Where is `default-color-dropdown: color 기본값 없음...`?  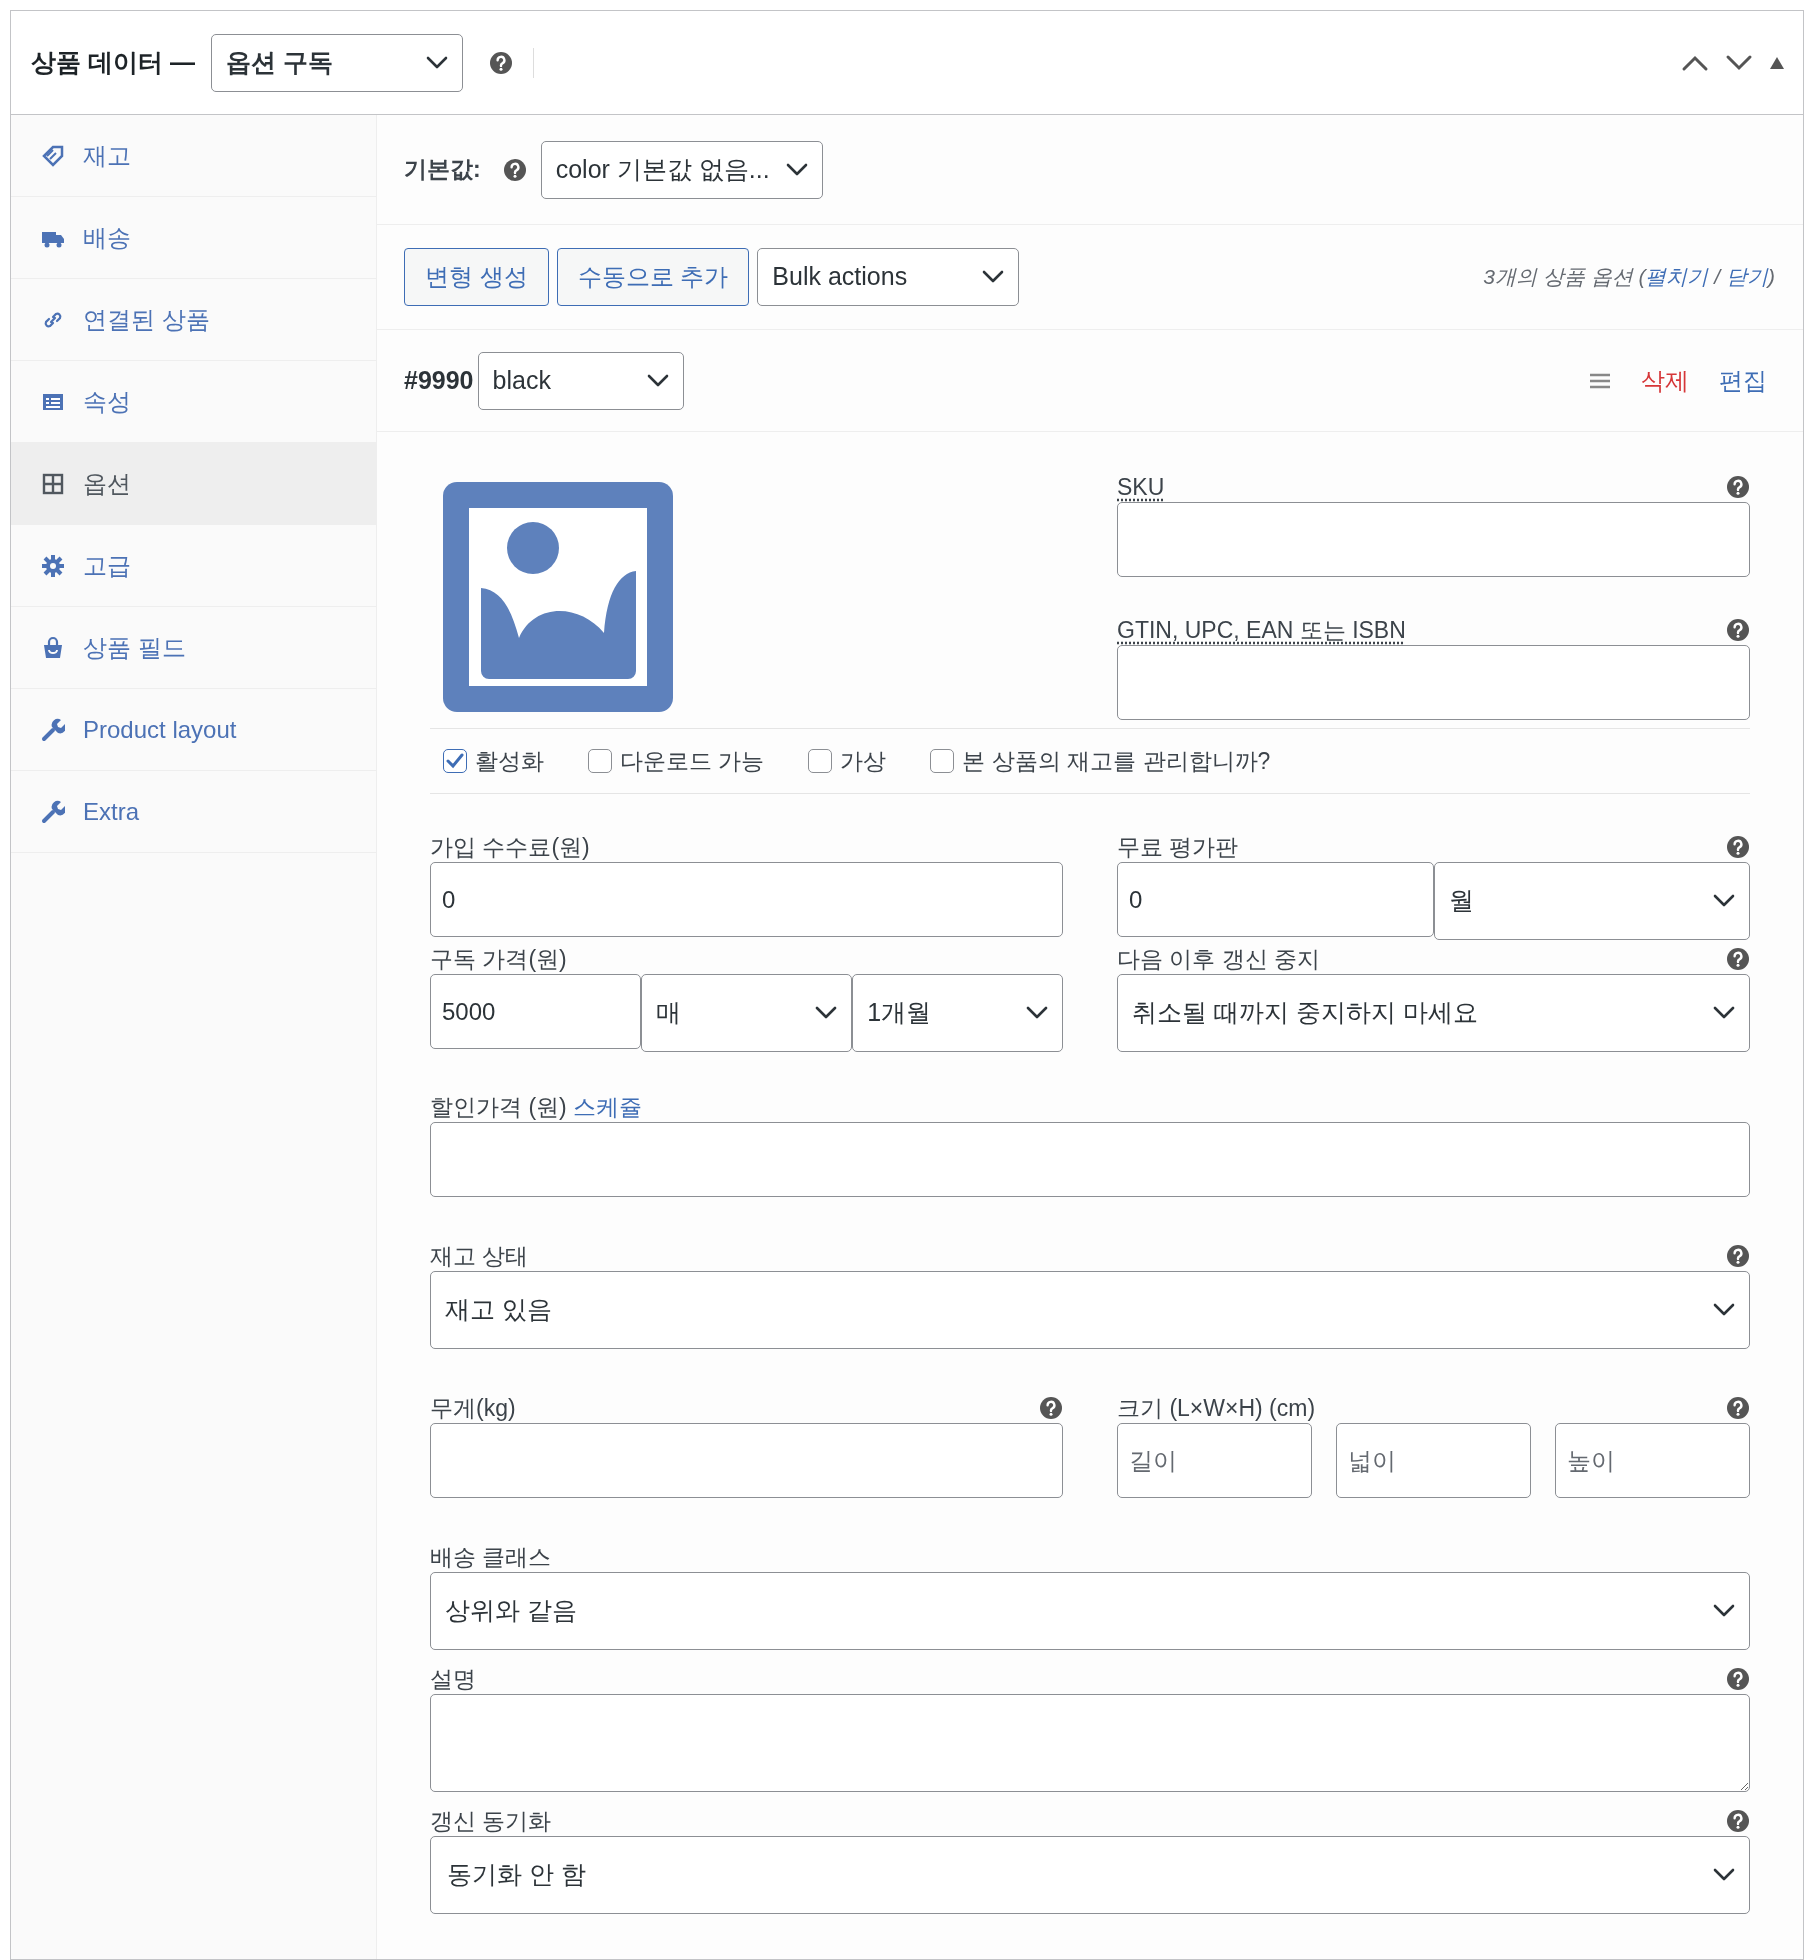
default-color-dropdown: color 기본값 없음... is located at coordinates (681, 169).